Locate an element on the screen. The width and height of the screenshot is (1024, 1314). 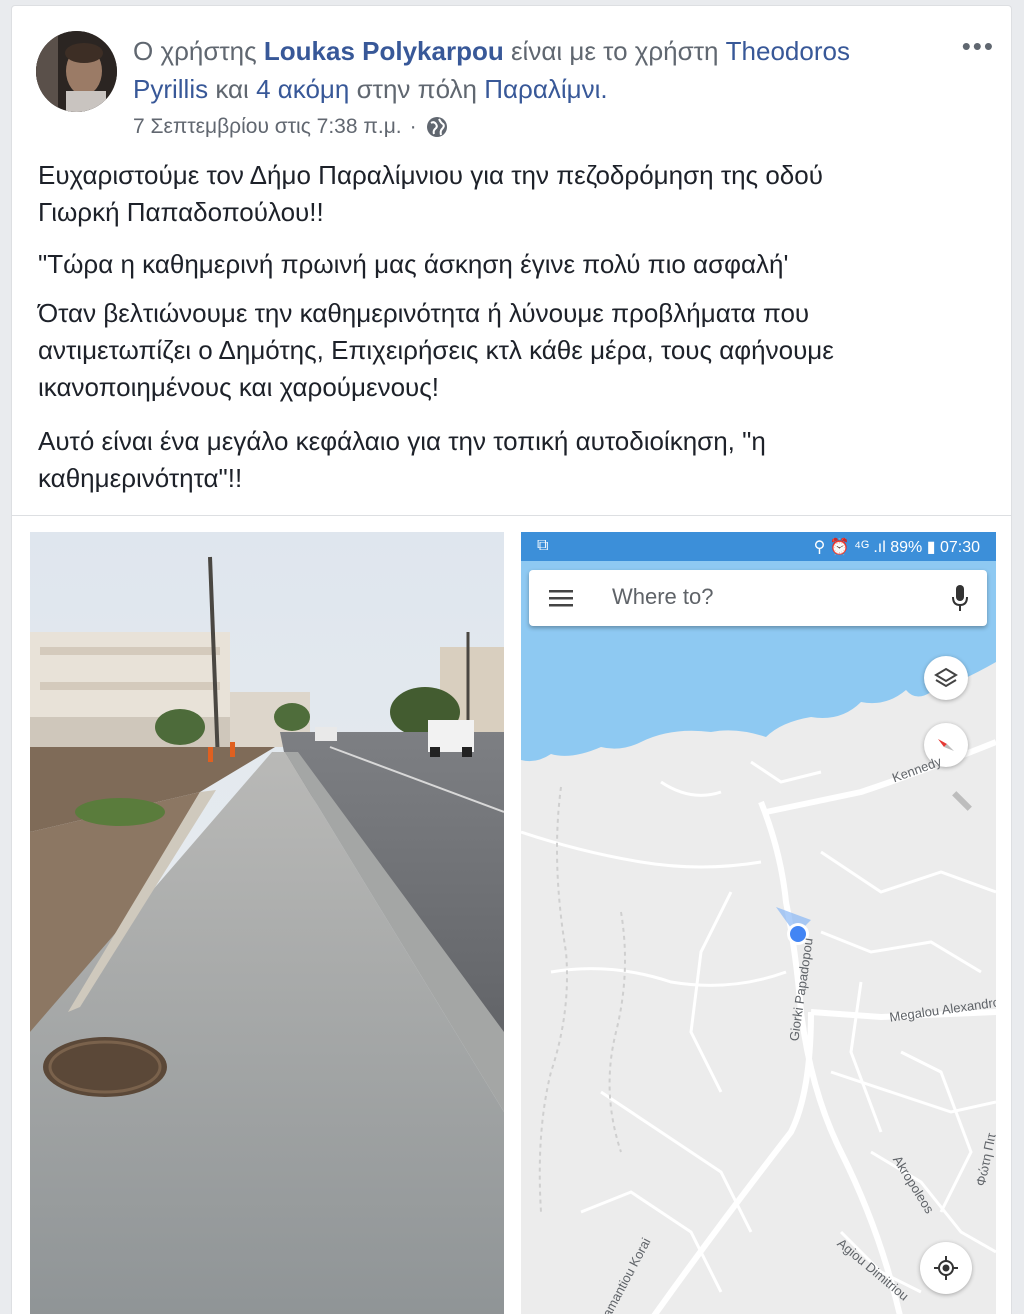
author-avatar is located at coordinates (76, 71).